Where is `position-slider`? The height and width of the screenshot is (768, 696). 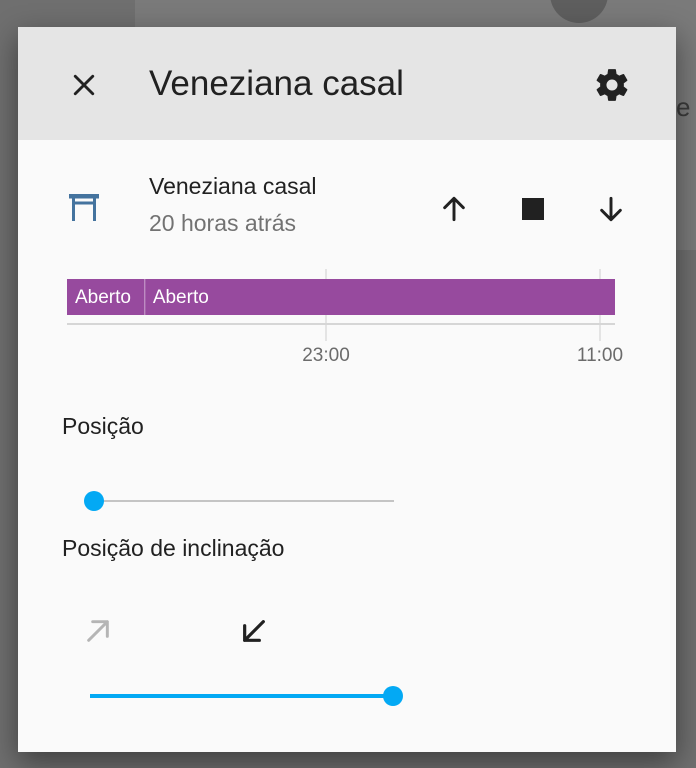
position-slider is located at coordinates (239, 501).